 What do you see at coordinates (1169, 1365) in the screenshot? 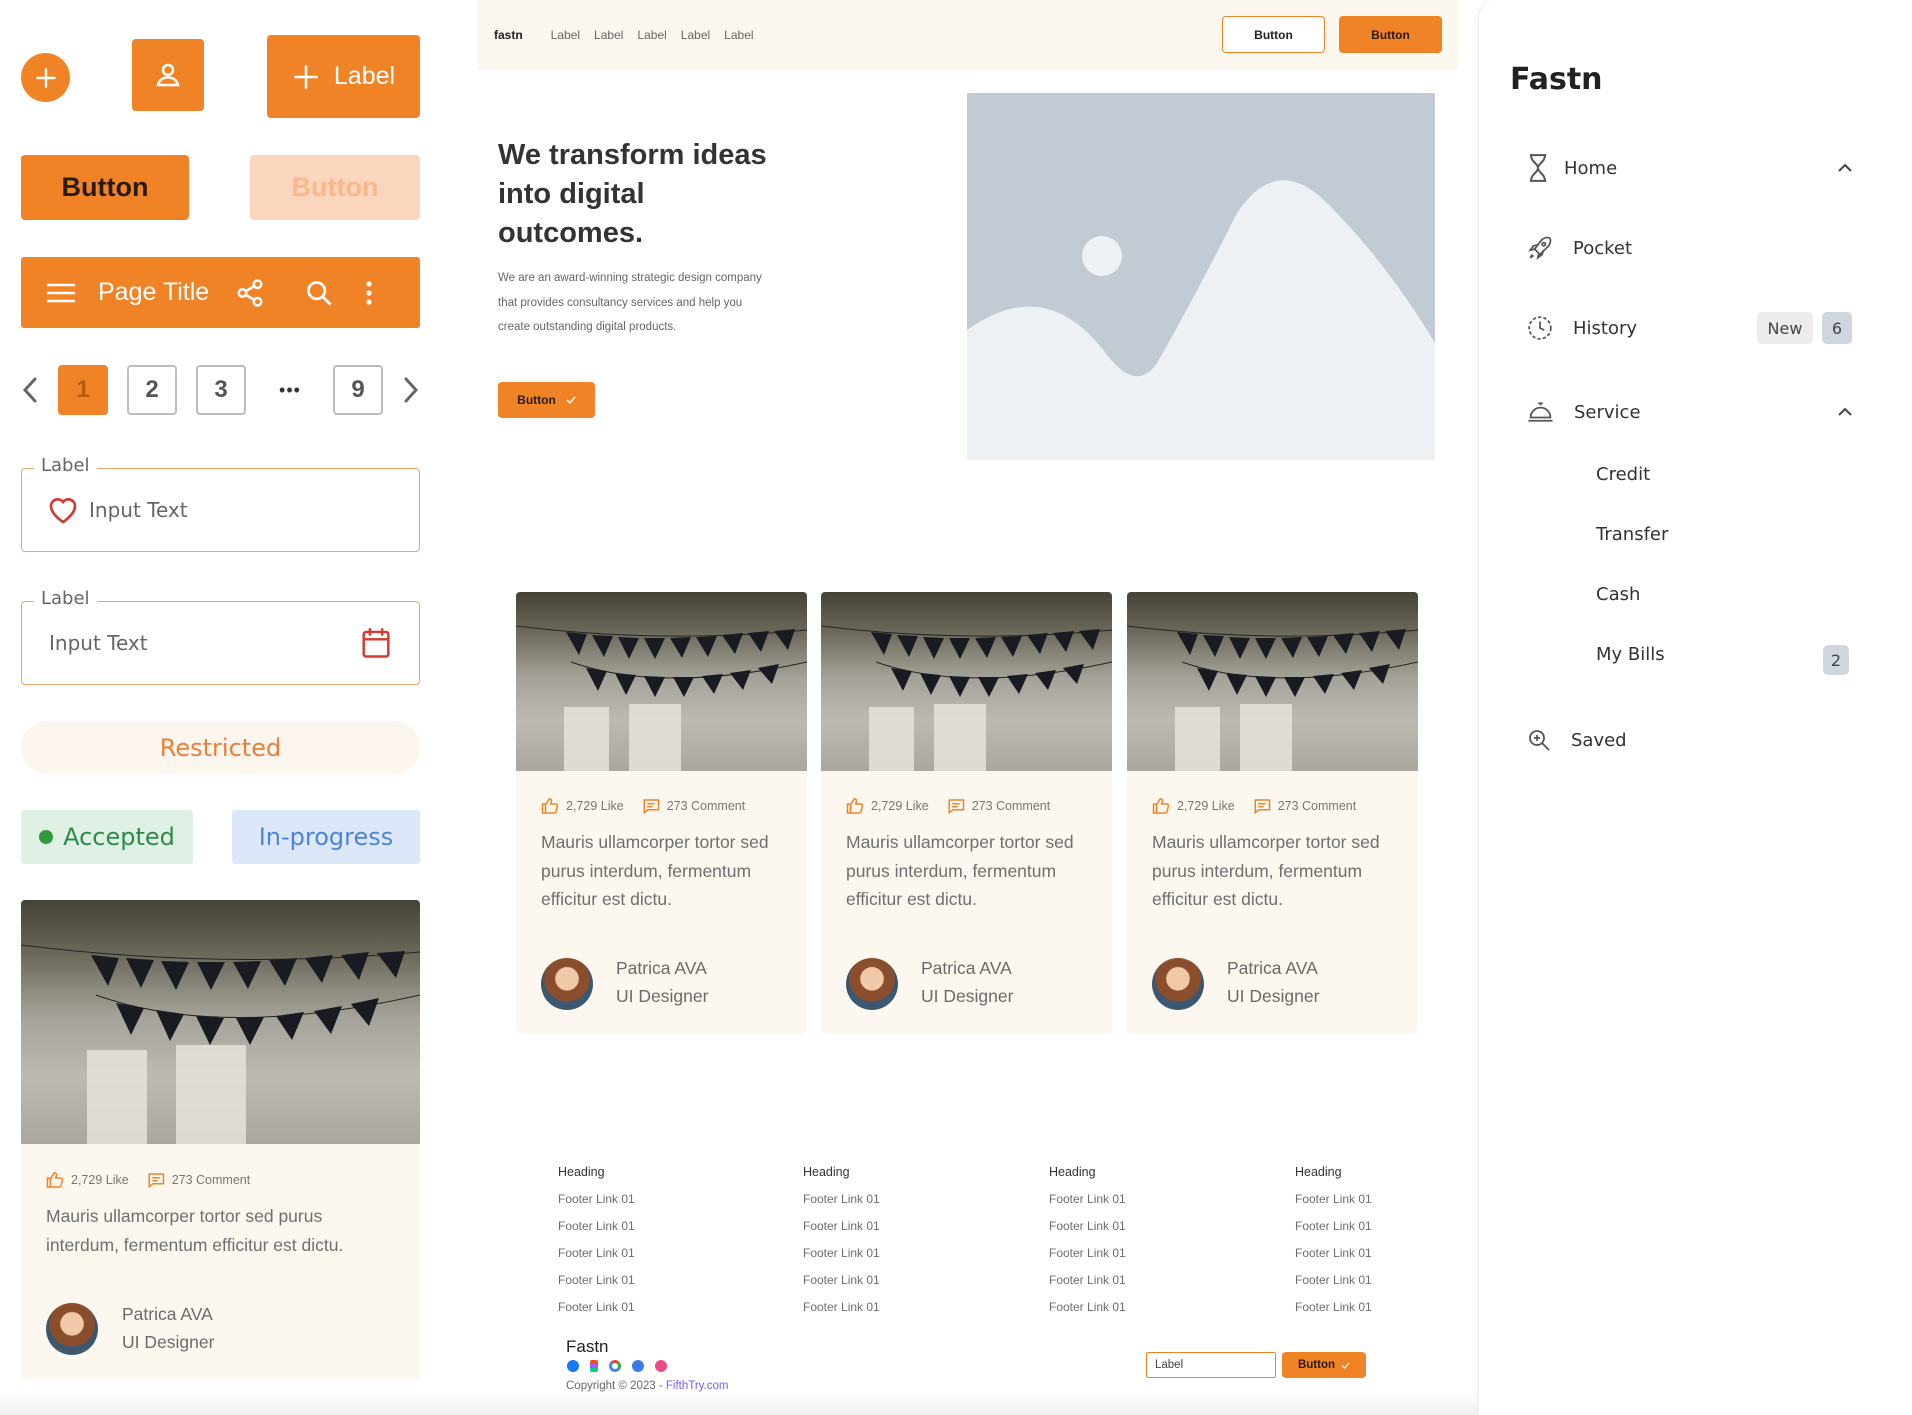
I see `footer-input-placeholder: Label` at bounding box center [1169, 1365].